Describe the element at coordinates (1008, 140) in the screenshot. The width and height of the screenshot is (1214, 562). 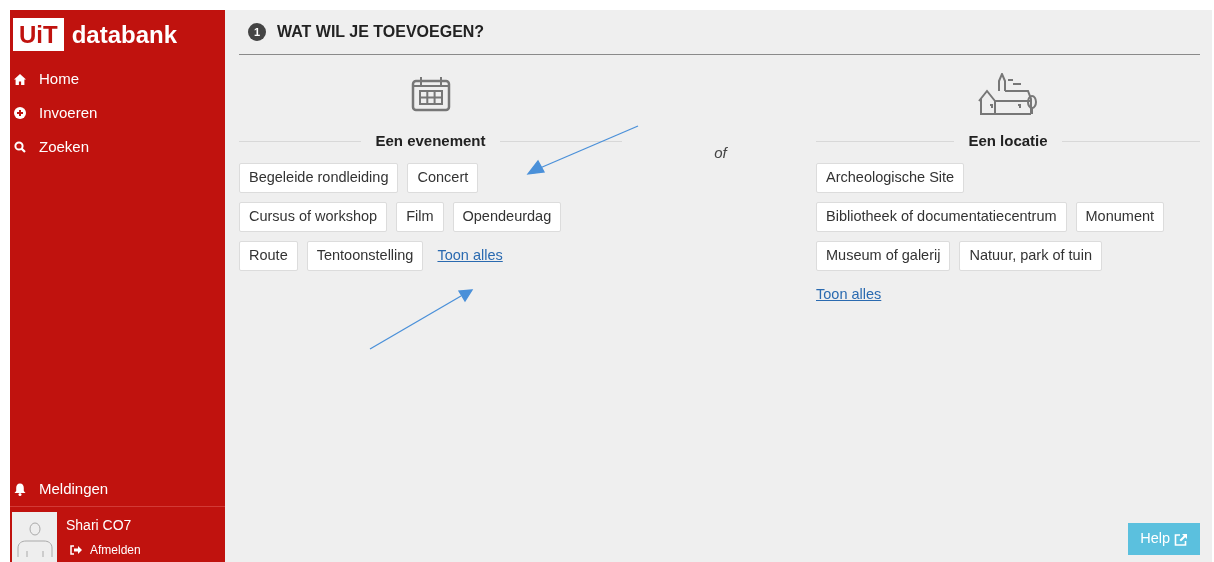
I see `section-title: Een locatie` at that location.